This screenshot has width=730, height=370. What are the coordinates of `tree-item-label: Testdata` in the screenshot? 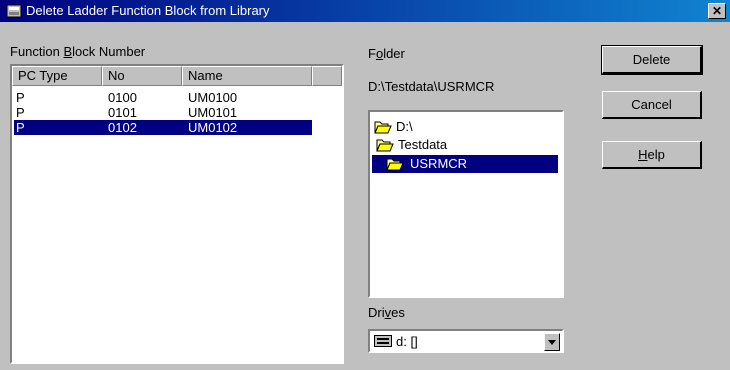 It's located at (423, 144).